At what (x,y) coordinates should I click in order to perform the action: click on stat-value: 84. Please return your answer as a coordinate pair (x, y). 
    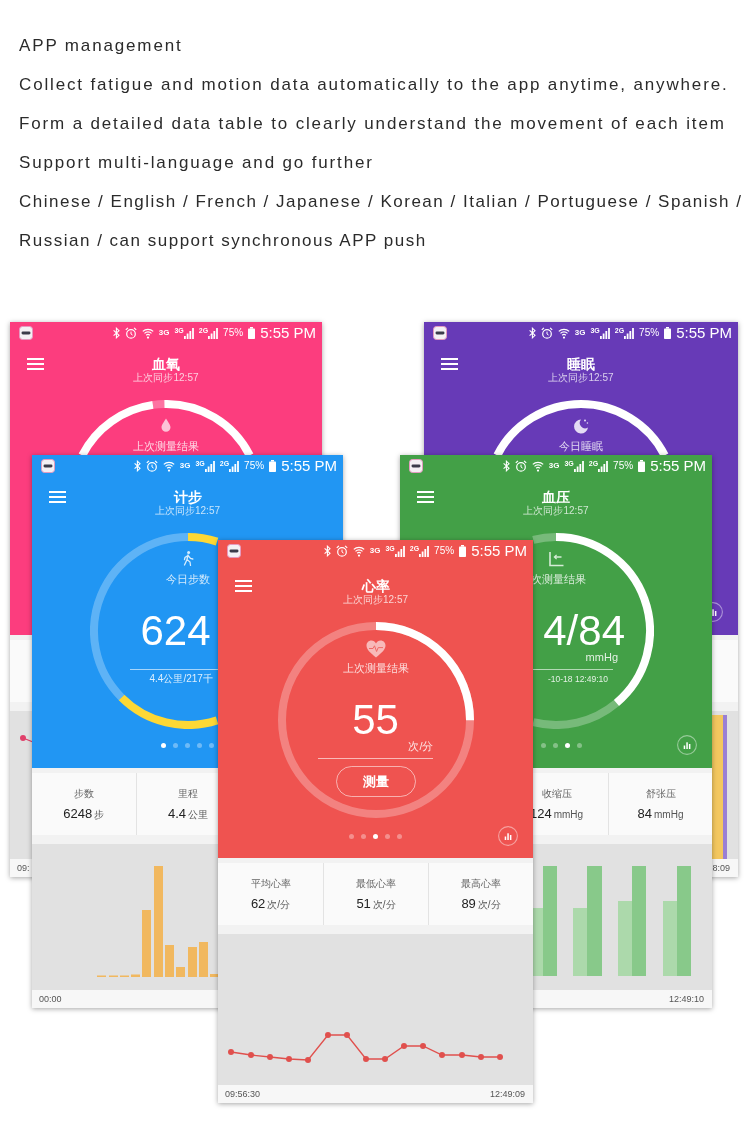
    Looking at the image, I should click on (644, 814).